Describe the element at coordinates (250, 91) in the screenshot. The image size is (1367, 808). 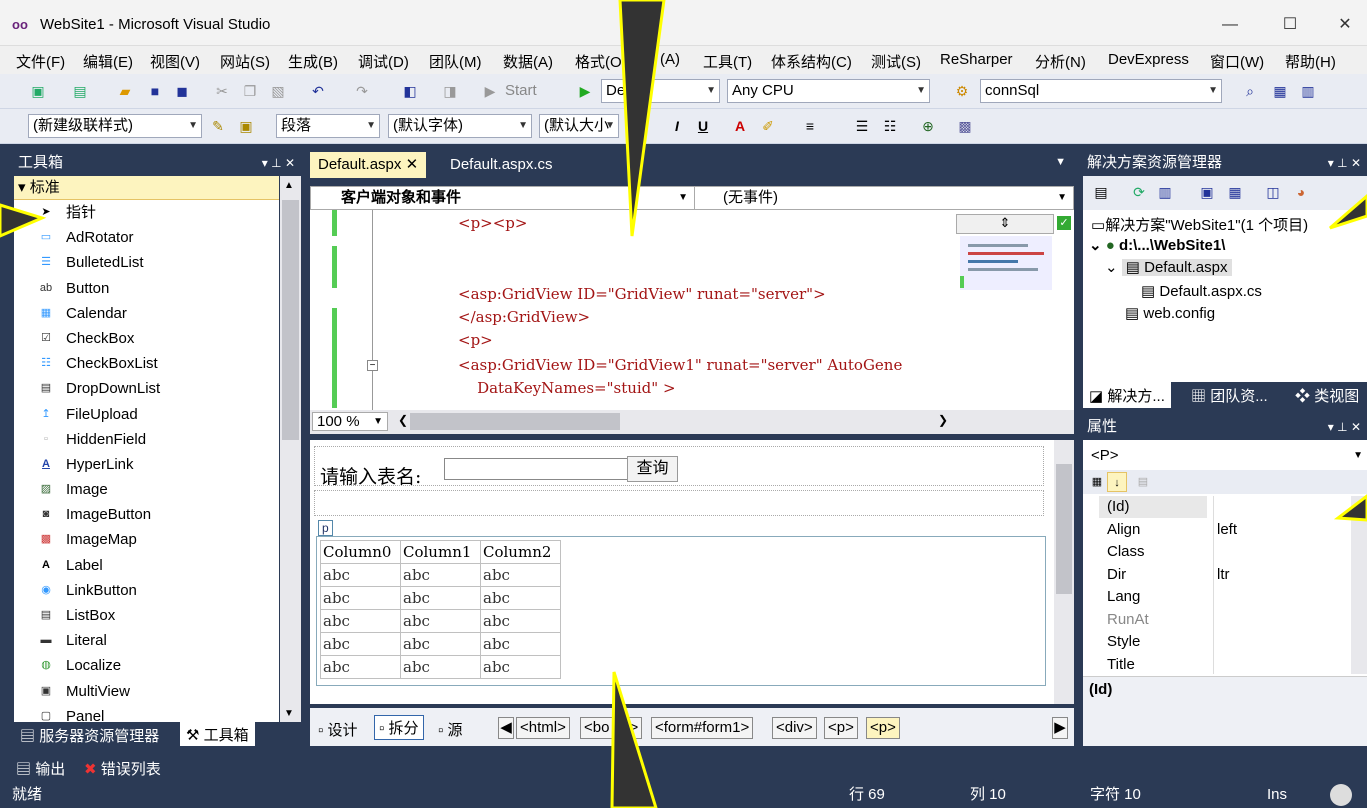
I see `copy-icon: ❐` at that location.